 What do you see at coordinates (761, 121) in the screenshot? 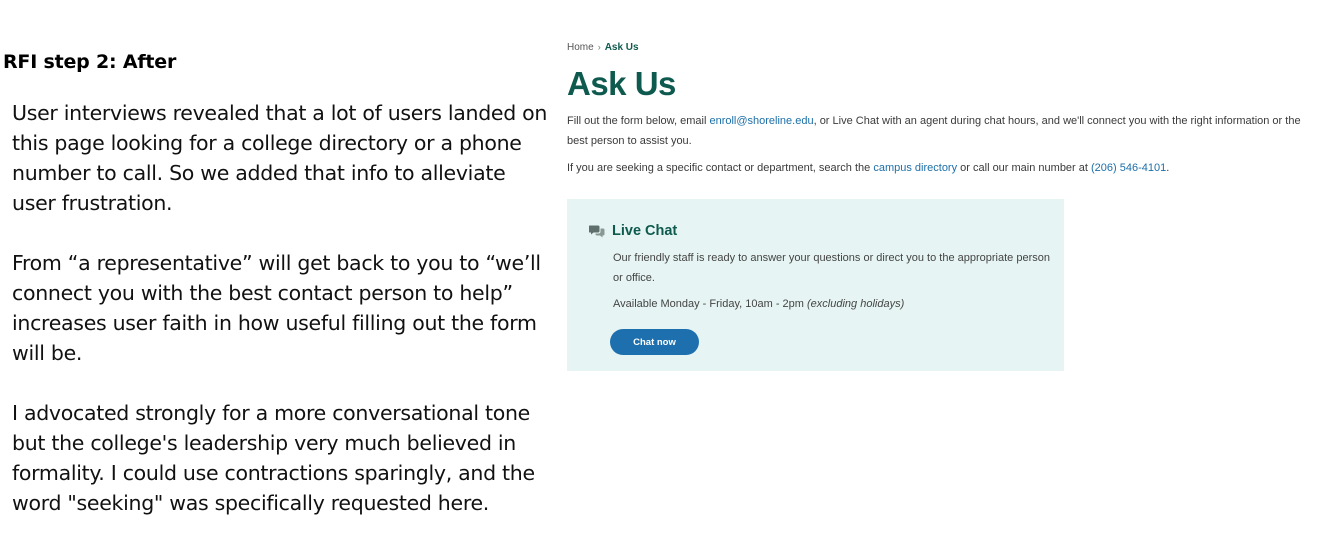
I see `email-link: enroll@shoreline.edu` at bounding box center [761, 121].